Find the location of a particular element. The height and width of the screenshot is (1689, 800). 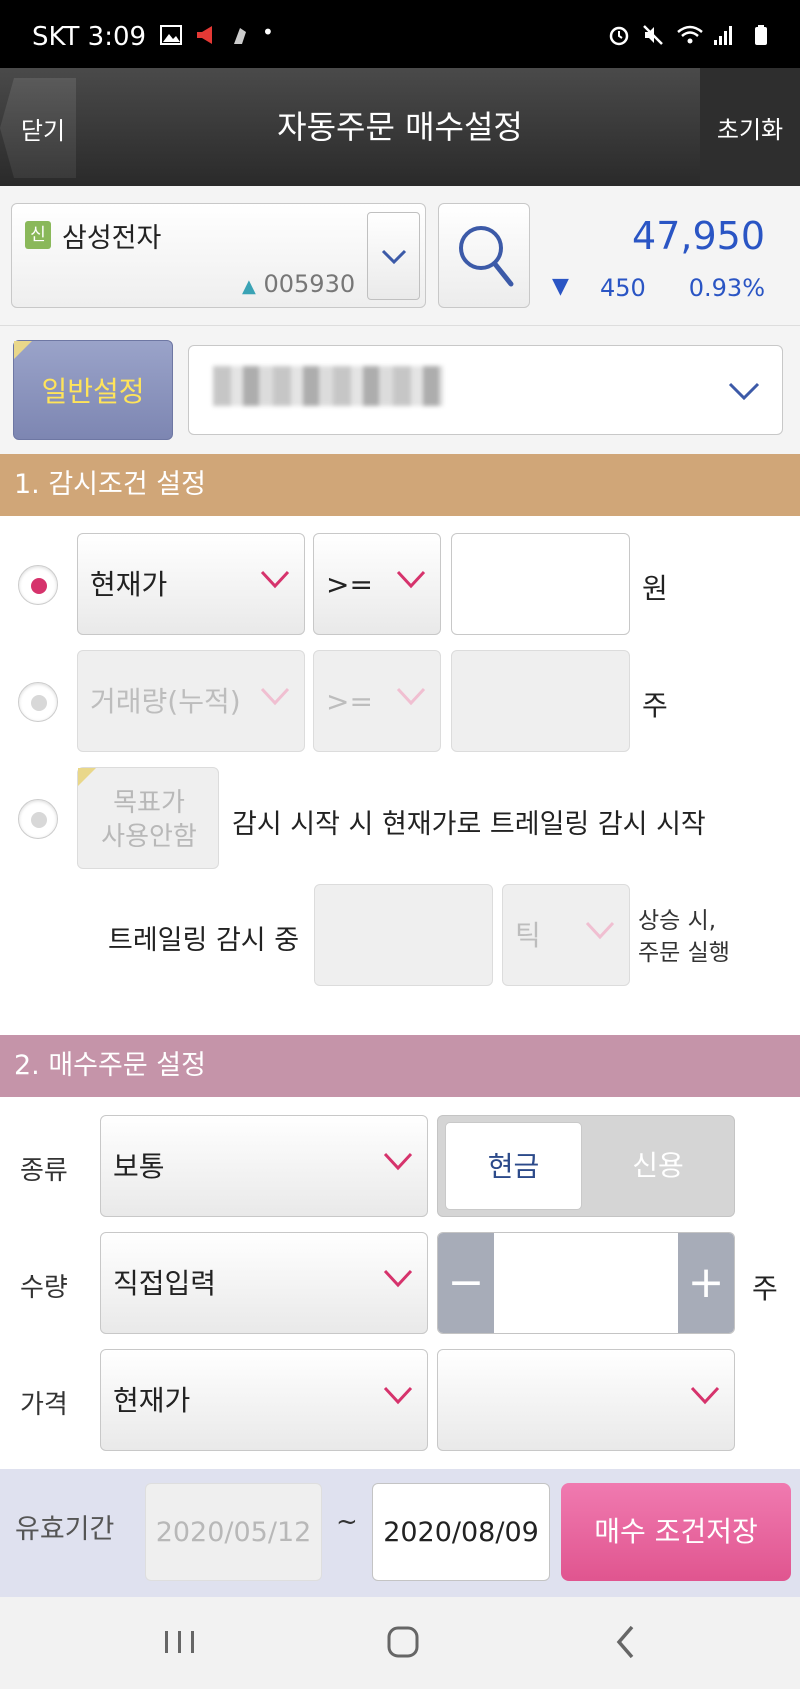

condition-radio-trailing is located at coordinates (38, 819).